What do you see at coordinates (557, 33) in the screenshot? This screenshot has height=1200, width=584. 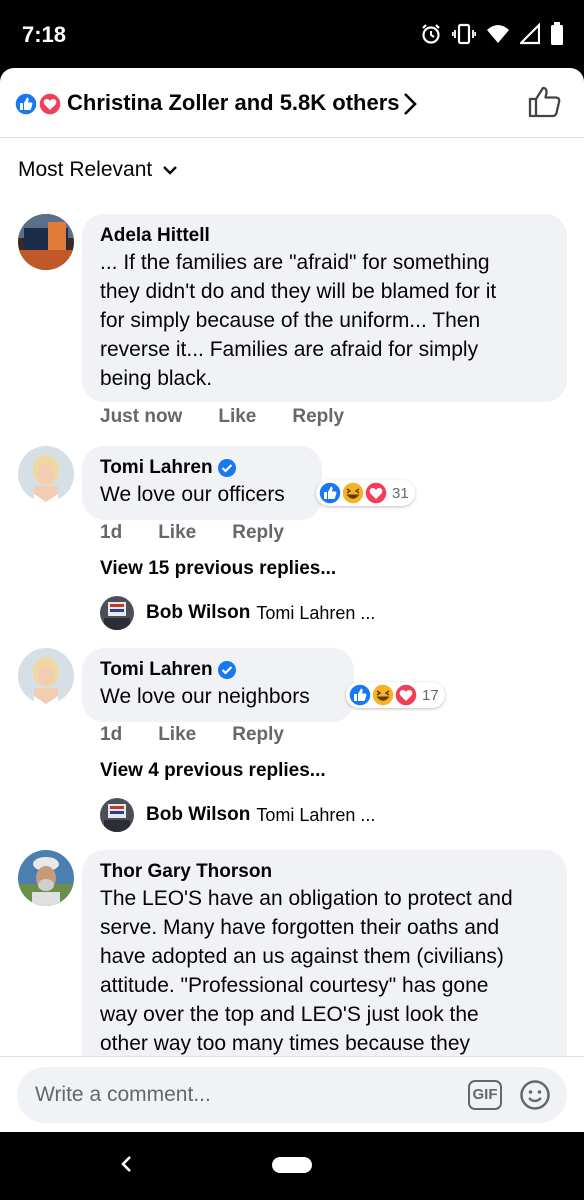 I see `battery-icon` at bounding box center [557, 33].